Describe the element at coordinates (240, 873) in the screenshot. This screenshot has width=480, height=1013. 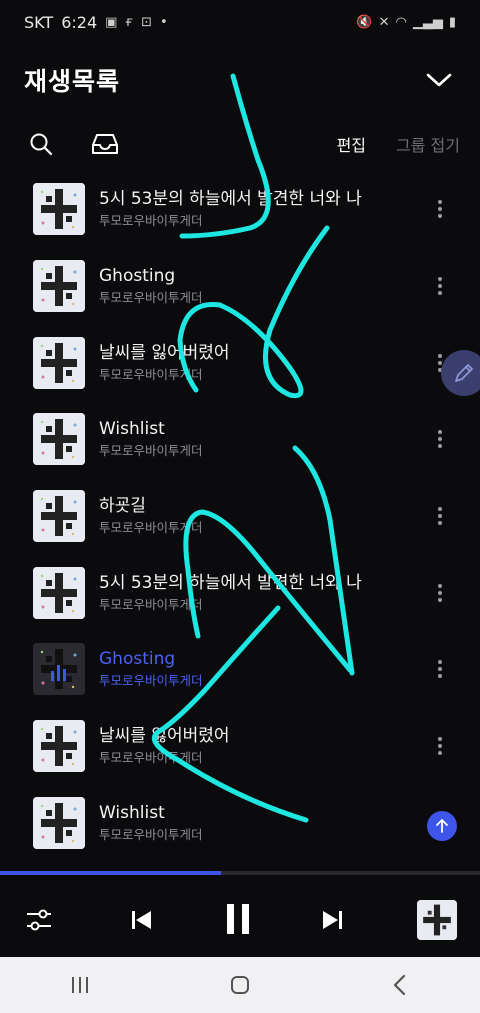
I see `playback-progress` at that location.